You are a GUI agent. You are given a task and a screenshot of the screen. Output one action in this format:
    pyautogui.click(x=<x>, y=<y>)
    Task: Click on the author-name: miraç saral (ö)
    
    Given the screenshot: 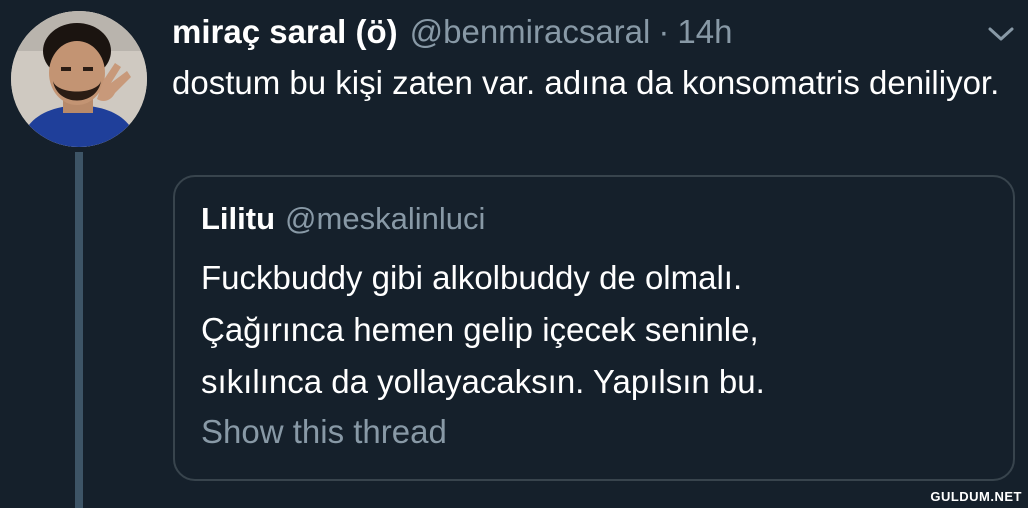 What is the action you would take?
    pyautogui.click(x=285, y=32)
    